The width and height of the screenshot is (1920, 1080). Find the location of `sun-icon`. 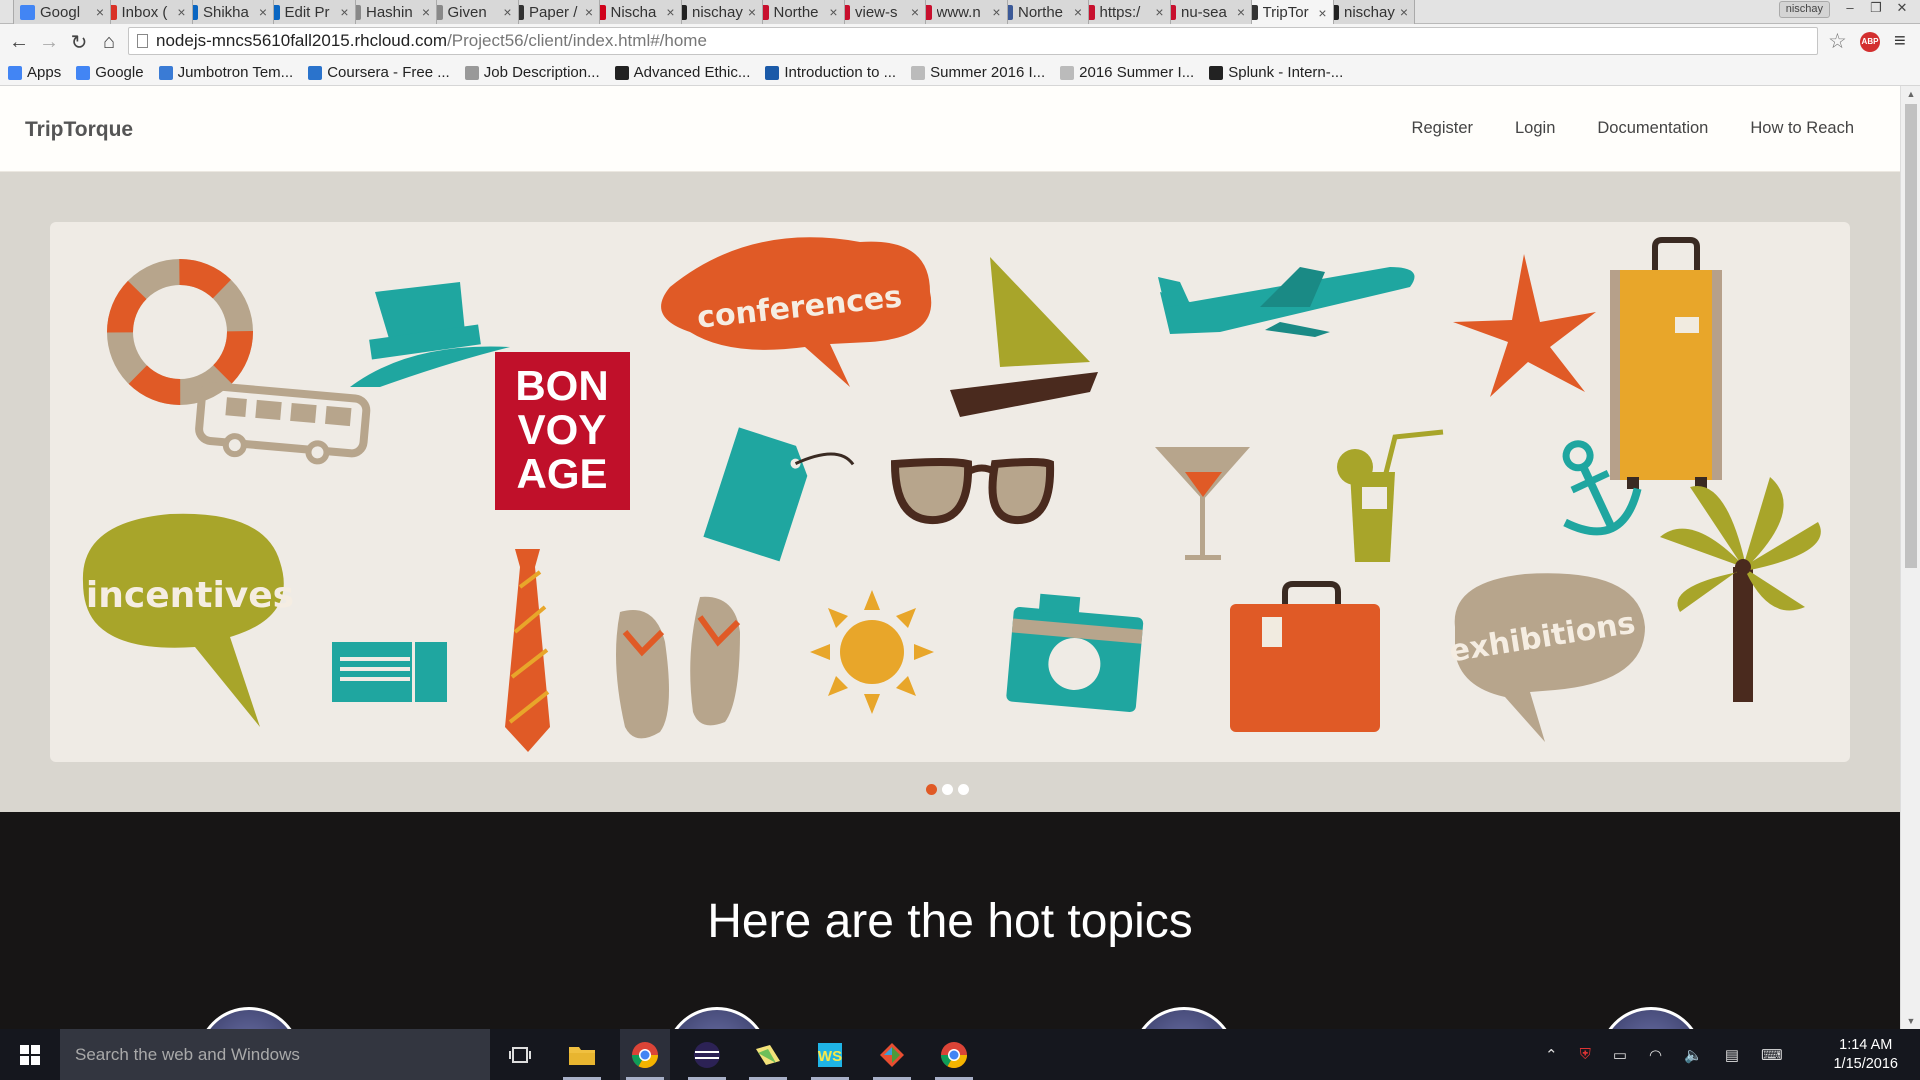

sun-icon is located at coordinates (872, 652).